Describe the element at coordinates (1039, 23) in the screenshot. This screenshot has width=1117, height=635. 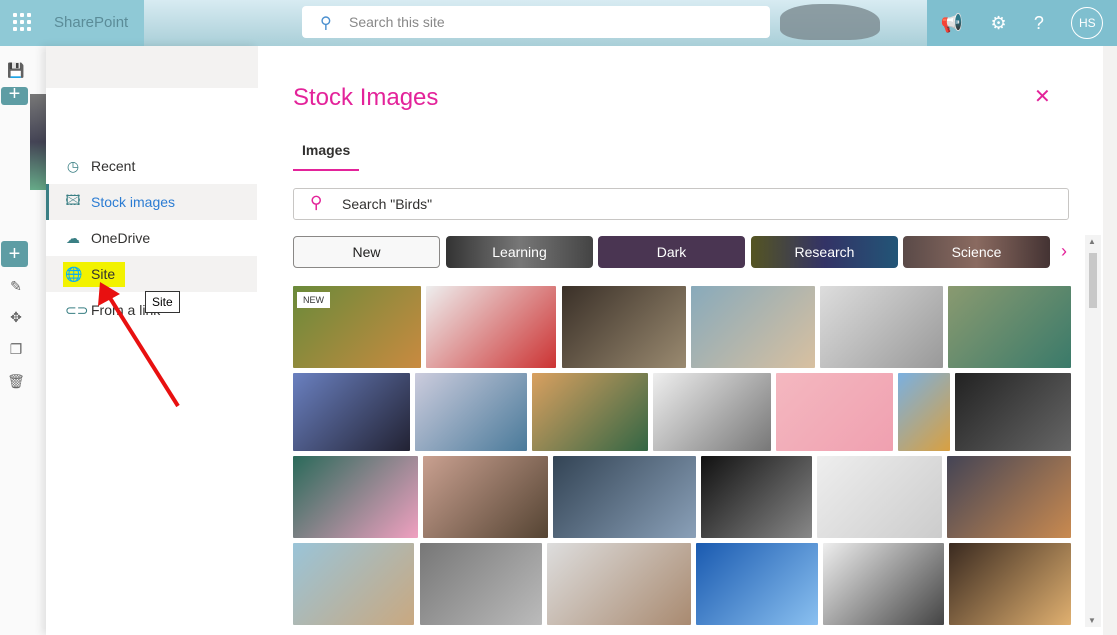
I see `help-icon: ?` at that location.